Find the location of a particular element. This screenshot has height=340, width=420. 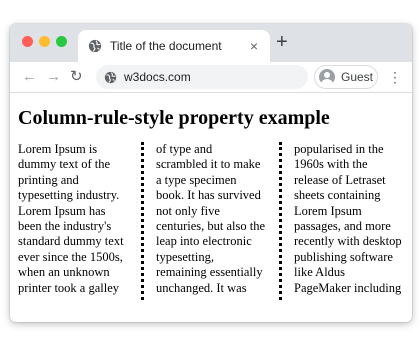

browser-tab: Title of the document × is located at coordinates (174, 46).